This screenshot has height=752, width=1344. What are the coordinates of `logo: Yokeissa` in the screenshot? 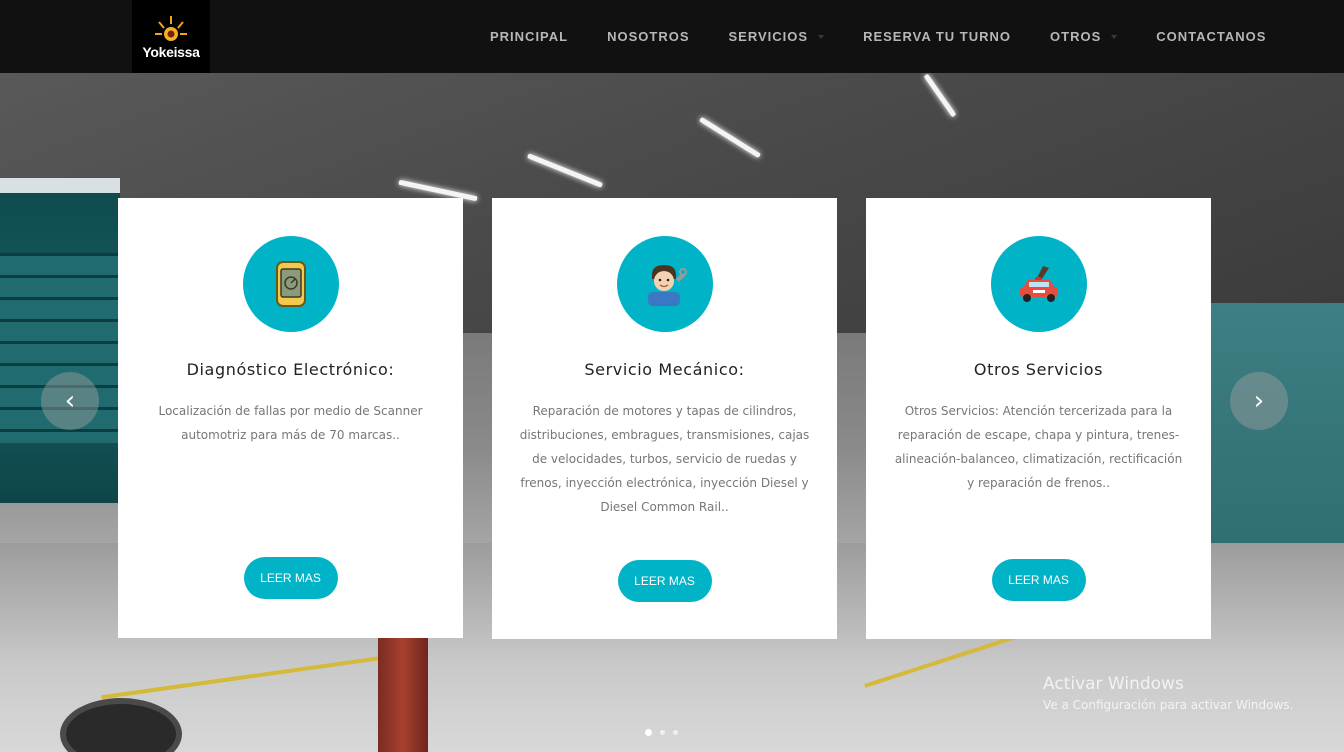 It's located at (171, 36).